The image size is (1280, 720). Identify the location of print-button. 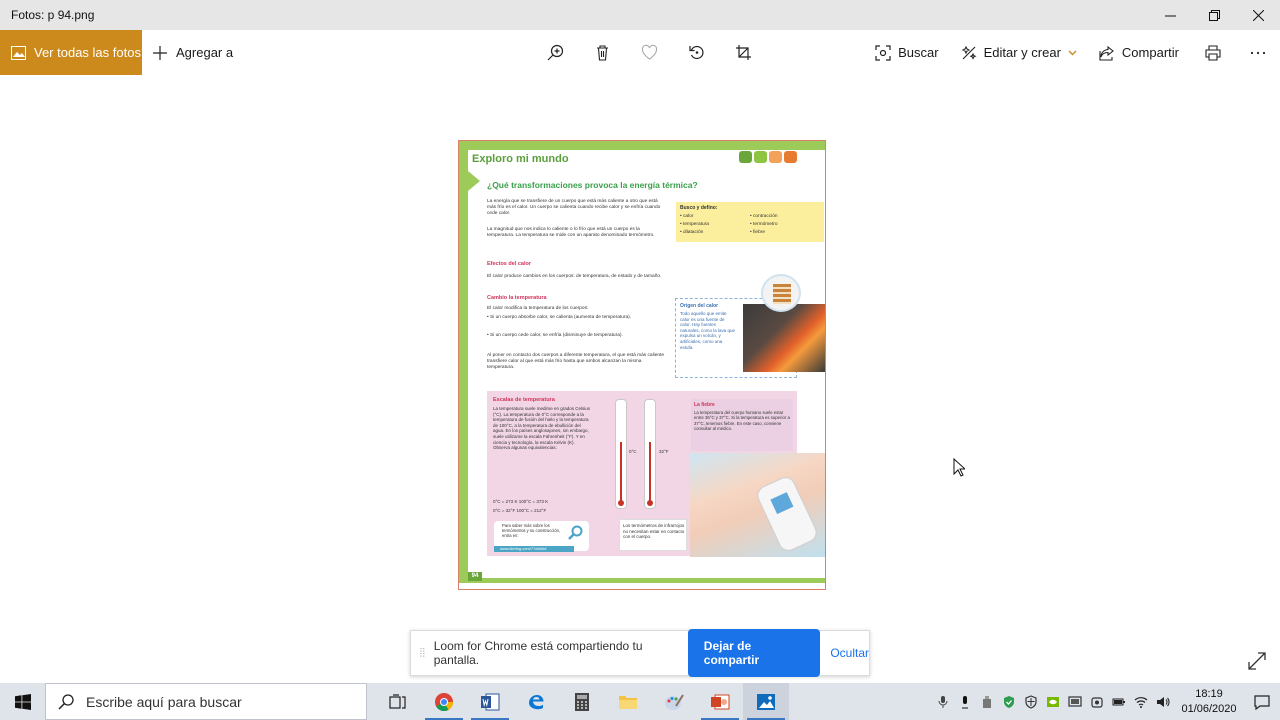
(1212, 52).